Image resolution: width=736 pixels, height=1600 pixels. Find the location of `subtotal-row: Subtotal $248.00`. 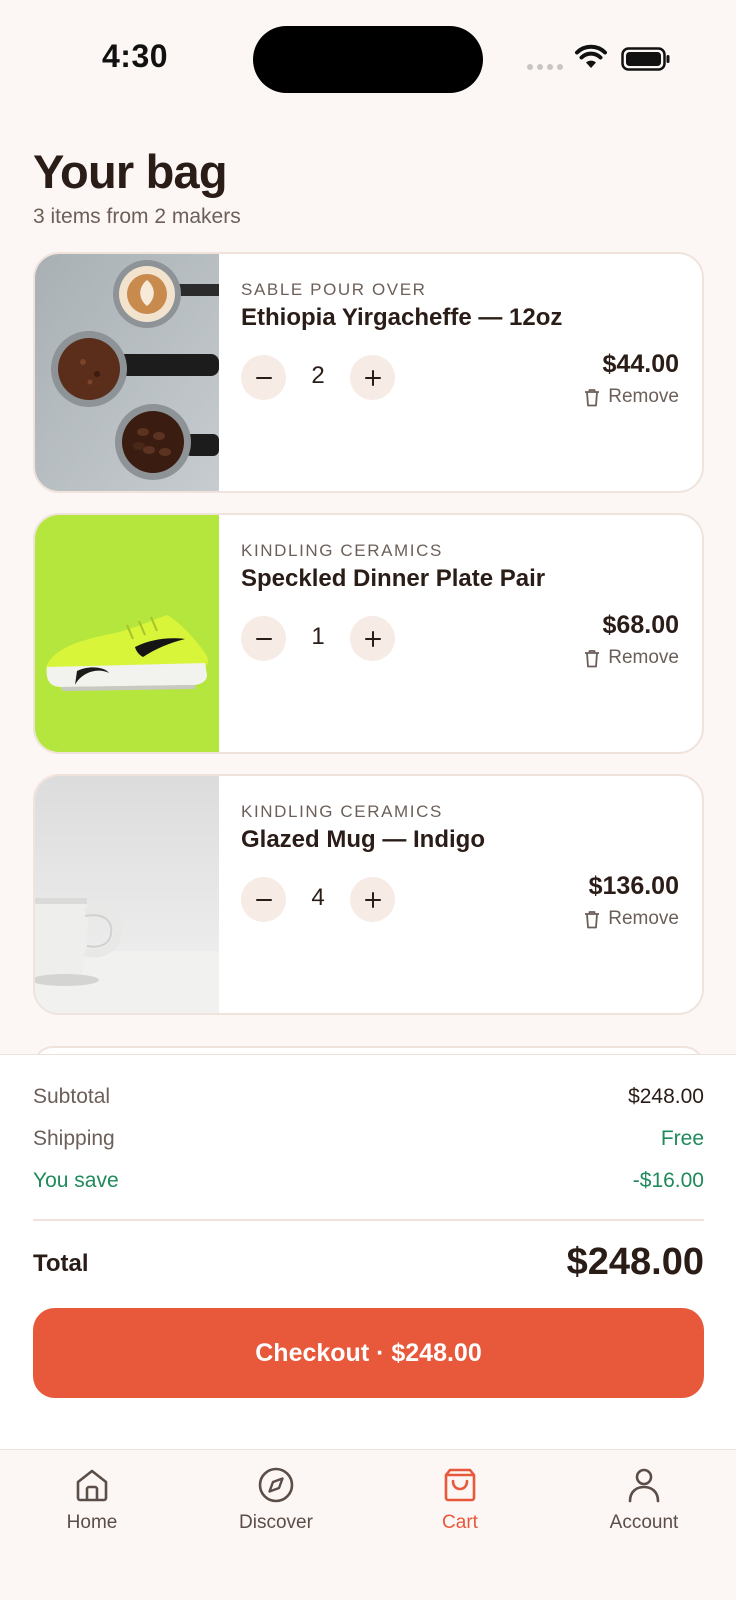

subtotal-row: Subtotal $248.00 is located at coordinates (368, 1097).